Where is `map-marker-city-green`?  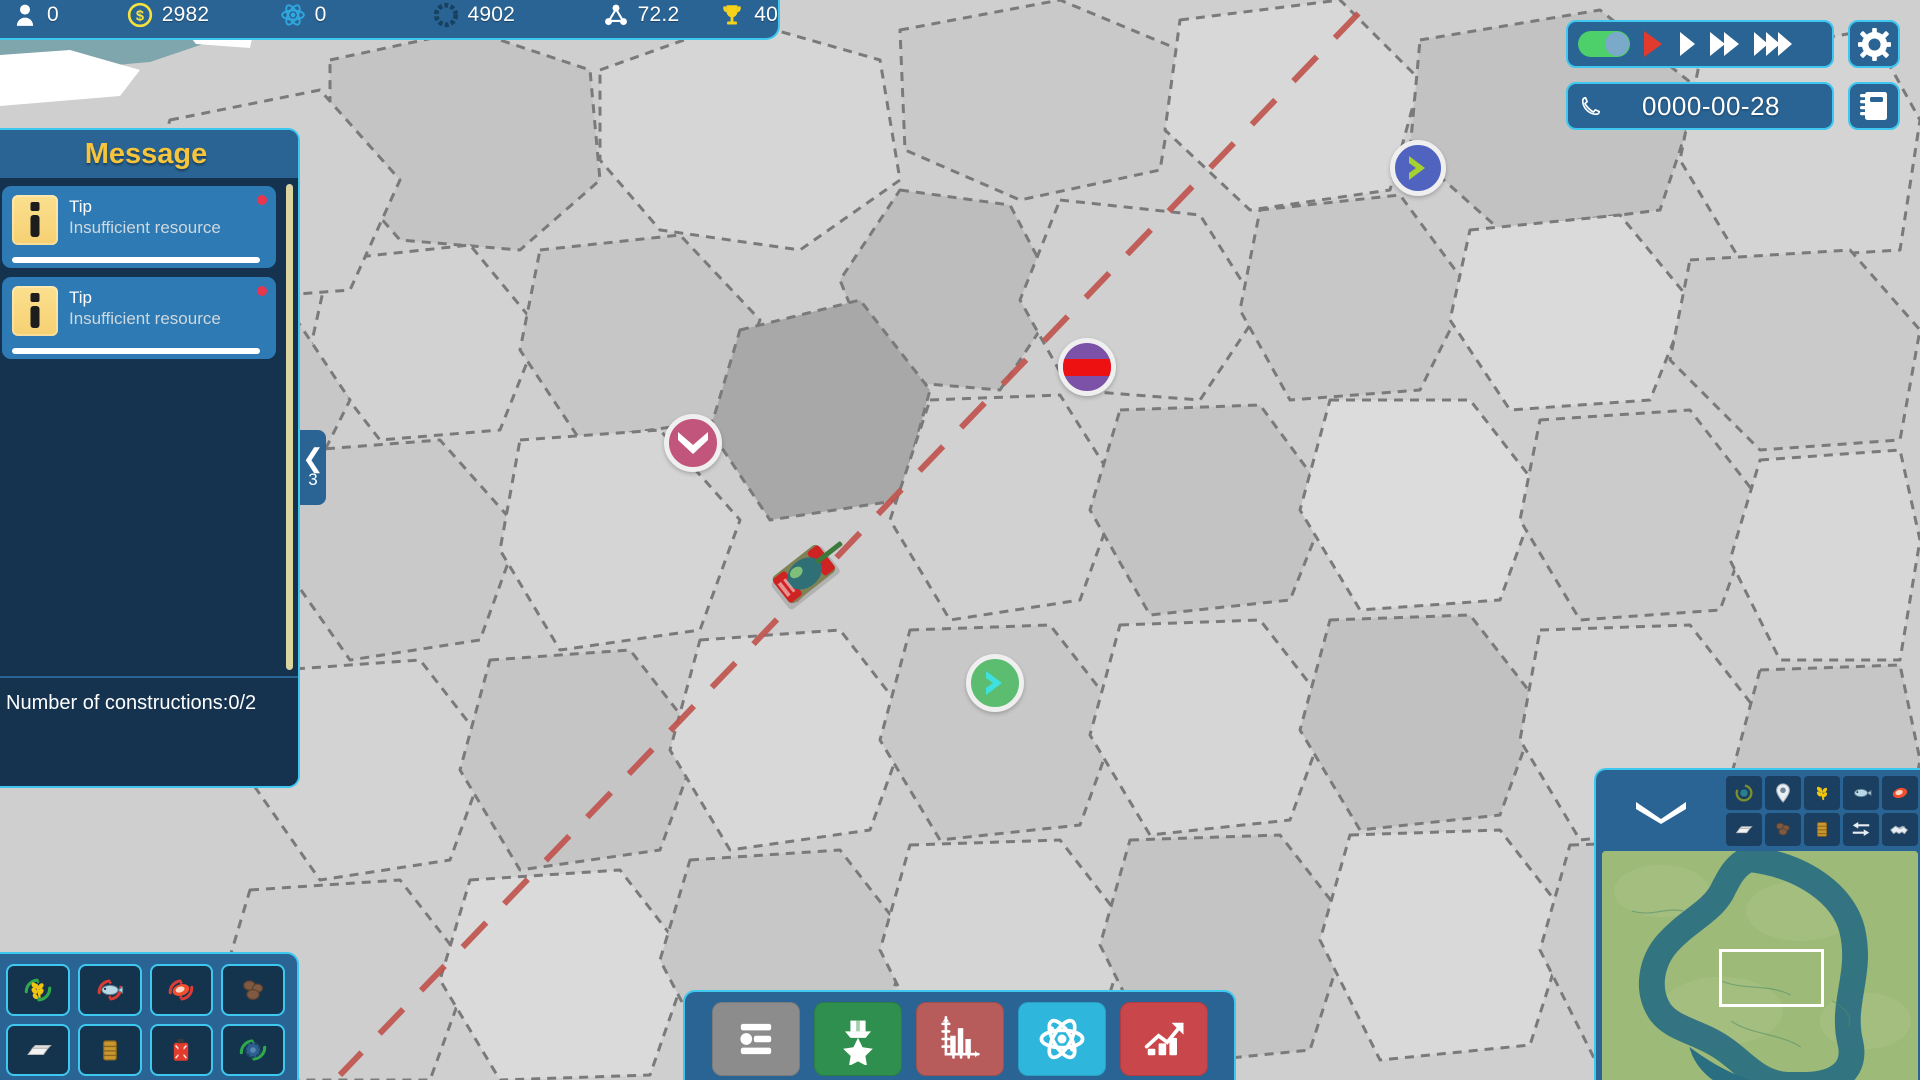 map-marker-city-green is located at coordinates (995, 683).